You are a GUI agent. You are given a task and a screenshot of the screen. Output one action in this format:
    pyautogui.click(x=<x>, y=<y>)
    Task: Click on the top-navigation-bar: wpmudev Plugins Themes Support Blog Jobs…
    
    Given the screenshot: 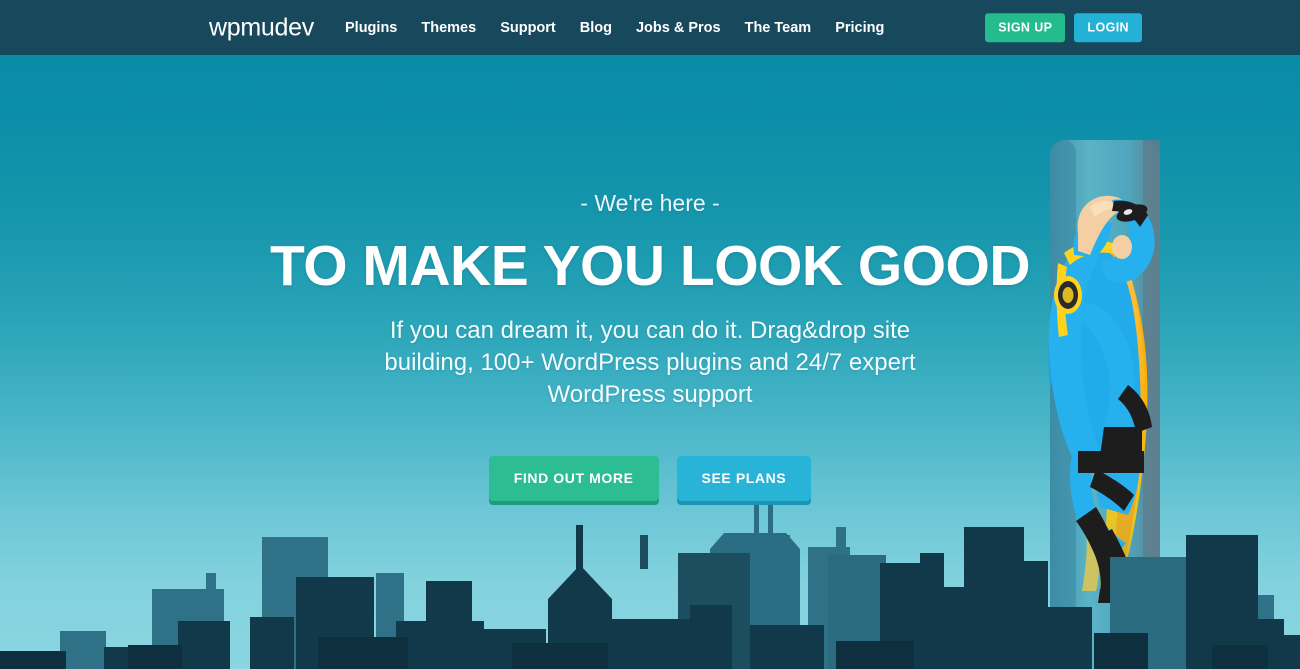 What is the action you would take?
    pyautogui.click(x=650, y=27)
    